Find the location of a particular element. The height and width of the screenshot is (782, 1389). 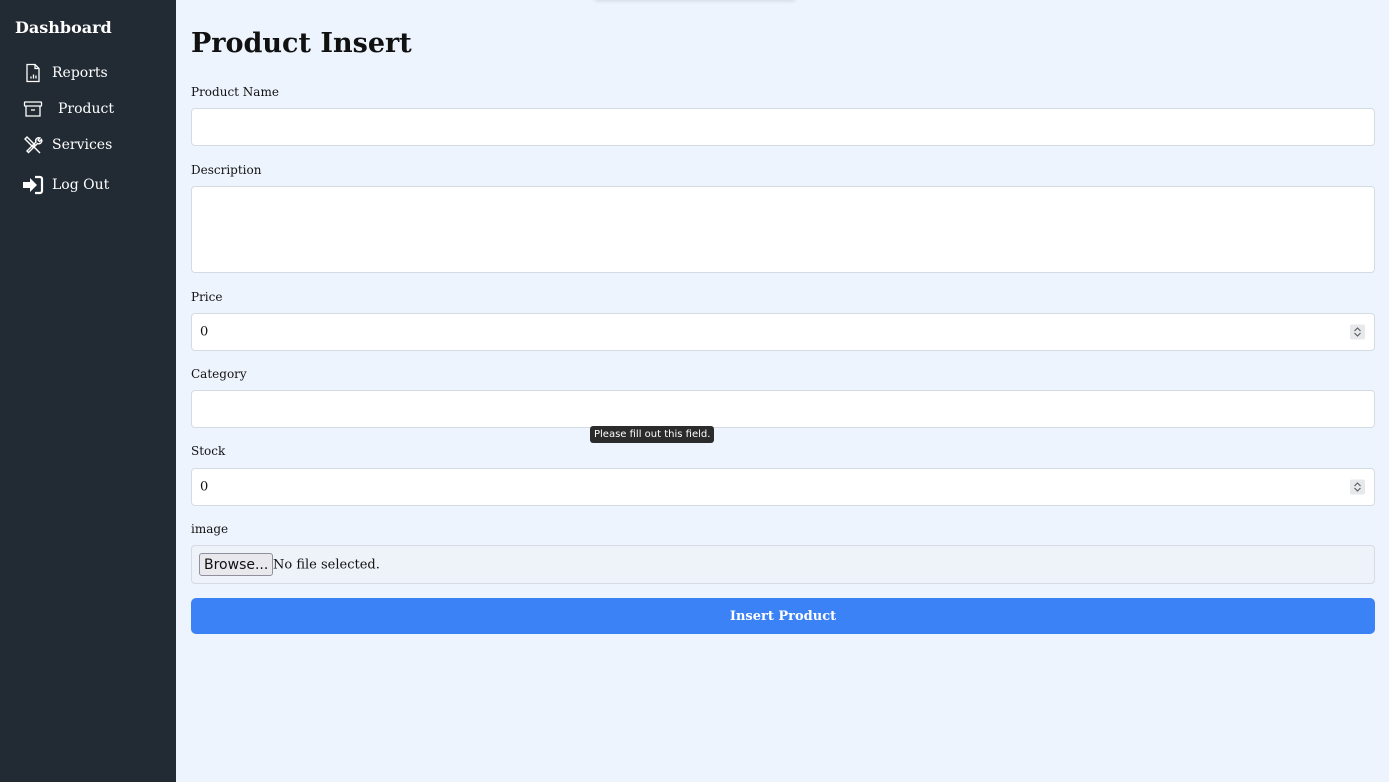

image-label: image is located at coordinates (210, 529).